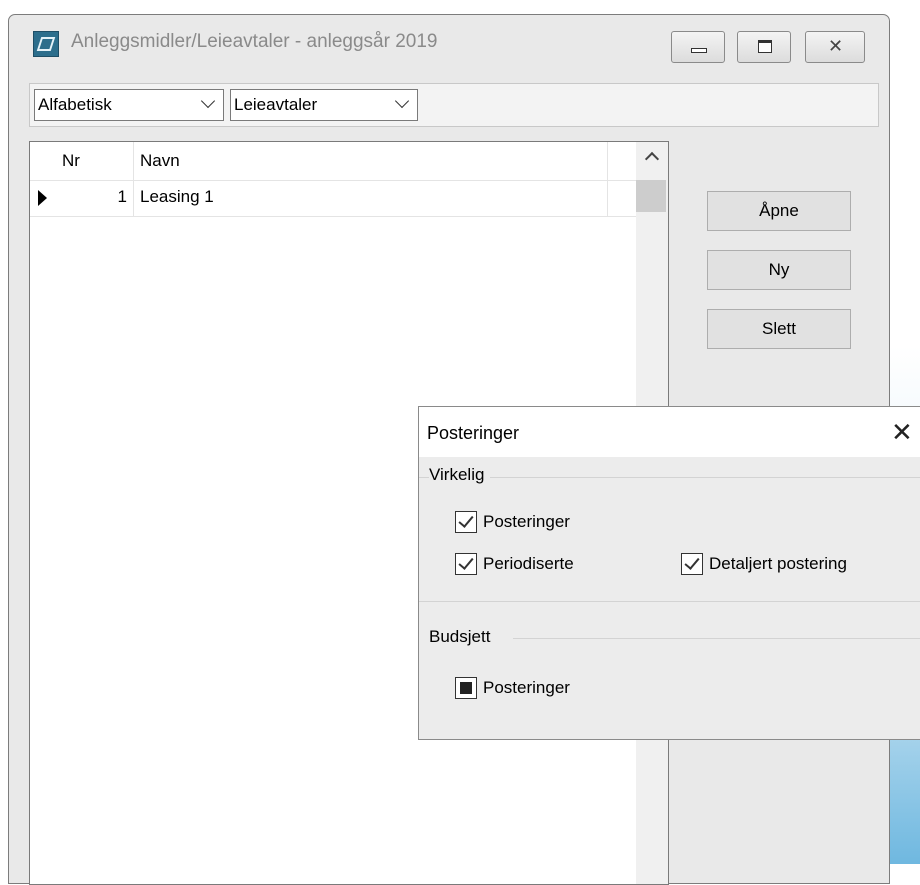 This screenshot has width=920, height=885. What do you see at coordinates (699, 50) in the screenshot?
I see `minimize-icon` at bounding box center [699, 50].